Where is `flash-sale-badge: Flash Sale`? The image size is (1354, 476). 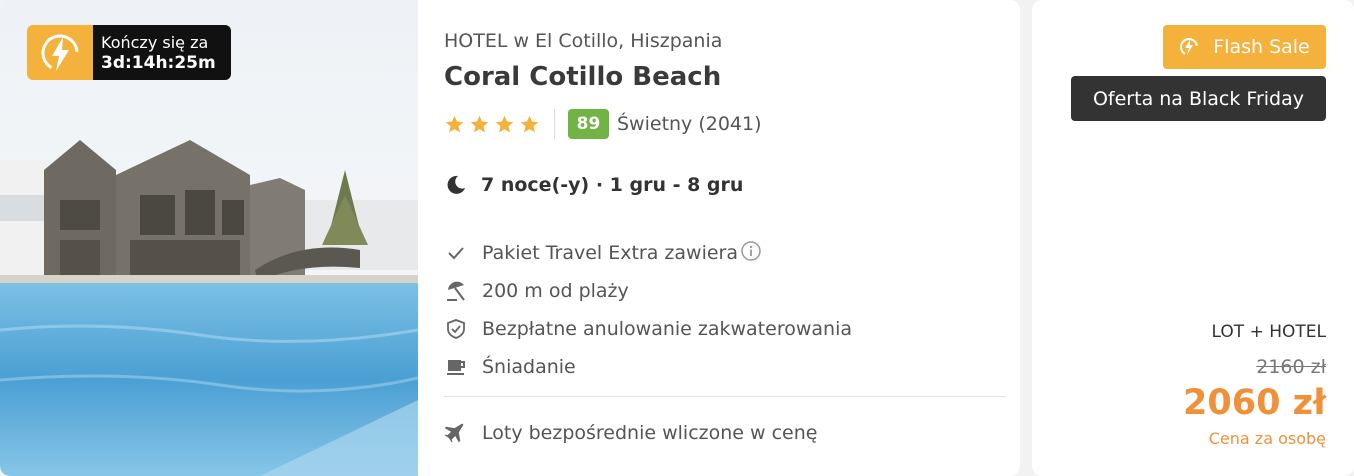 flash-sale-badge: Flash Sale is located at coordinates (1244, 47).